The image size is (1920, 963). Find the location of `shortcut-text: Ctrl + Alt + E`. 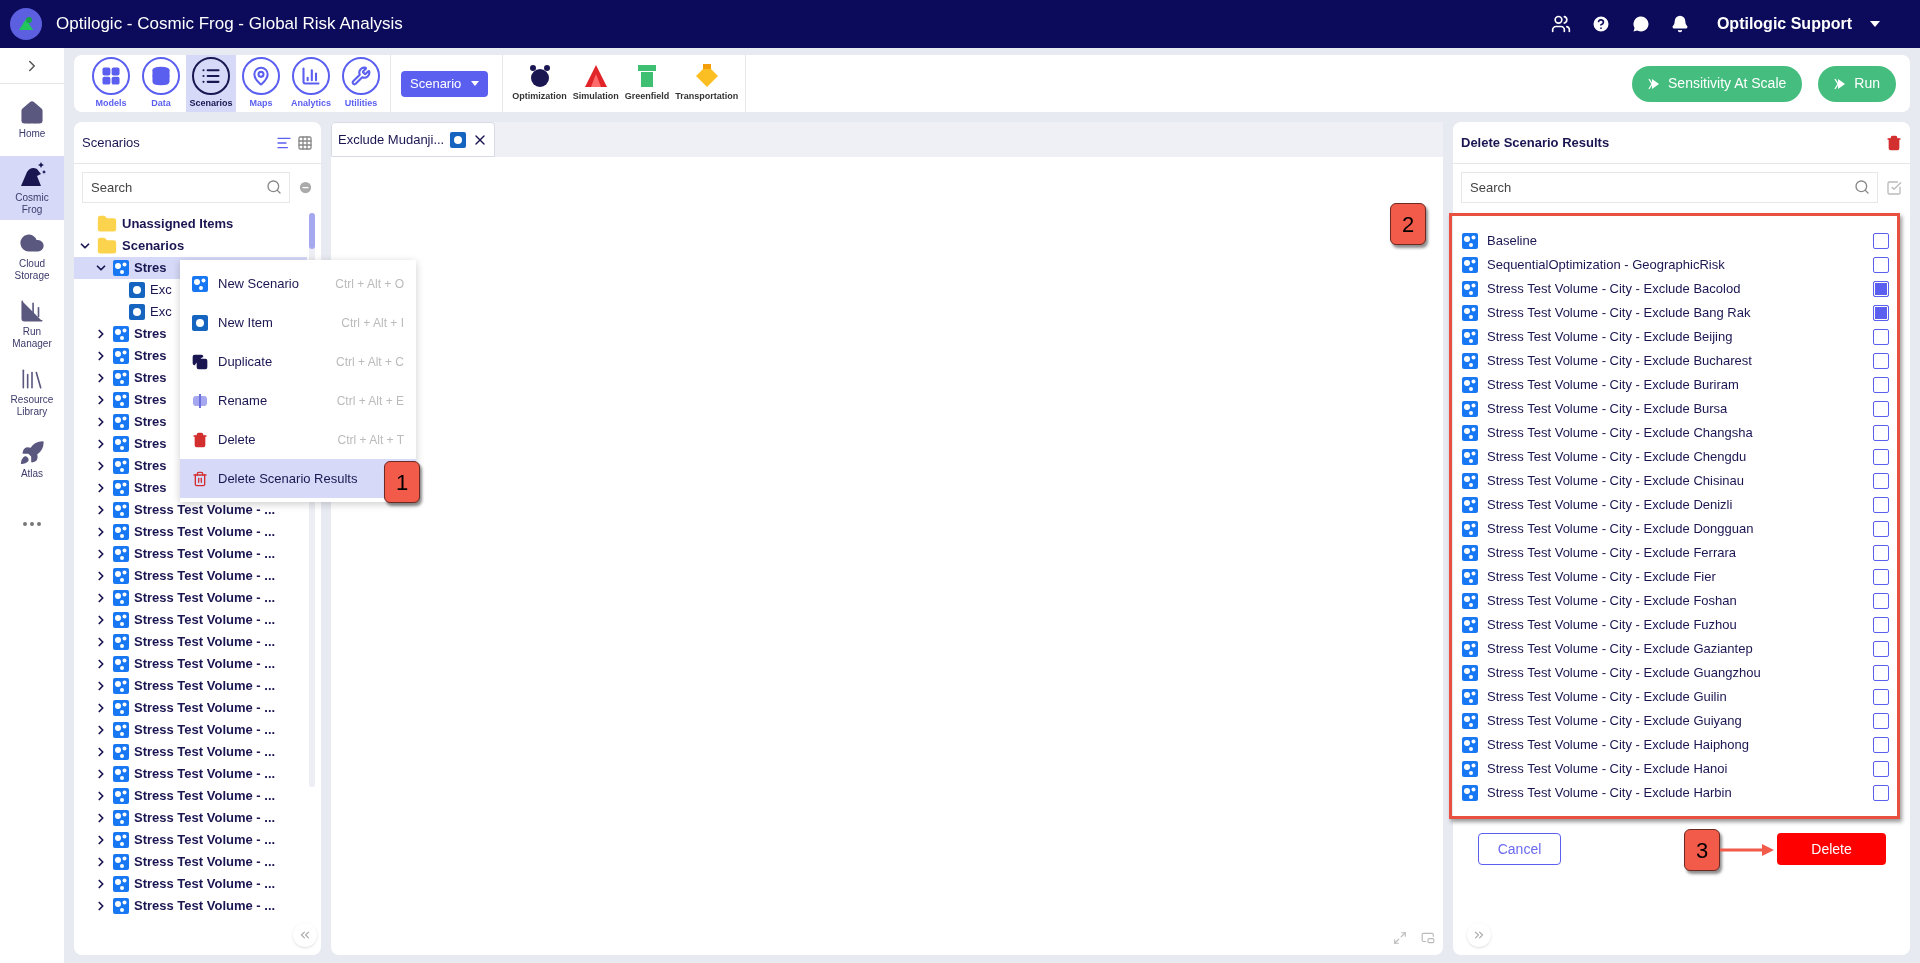

shortcut-text: Ctrl + Alt + E is located at coordinates (370, 401).